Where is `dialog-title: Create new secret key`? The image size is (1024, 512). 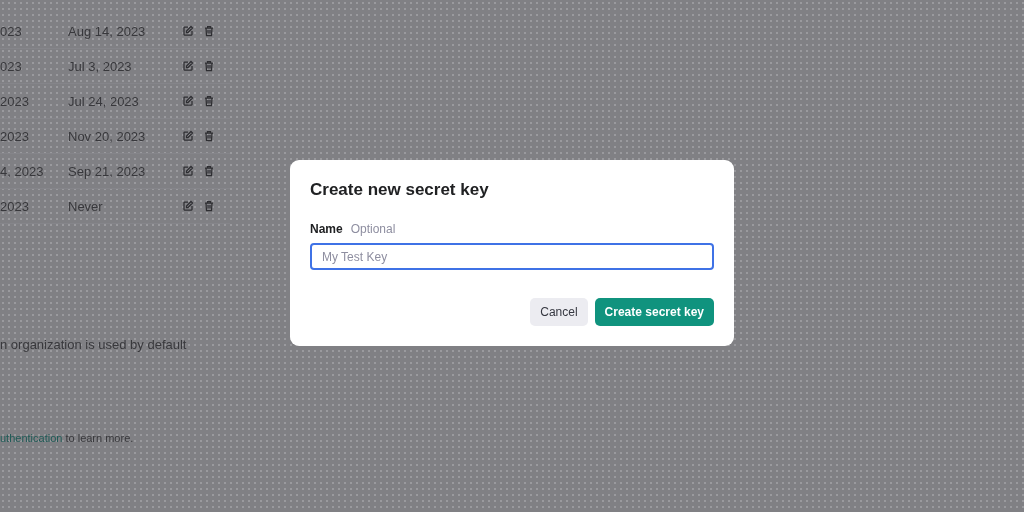
dialog-title: Create new secret key is located at coordinates (400, 190).